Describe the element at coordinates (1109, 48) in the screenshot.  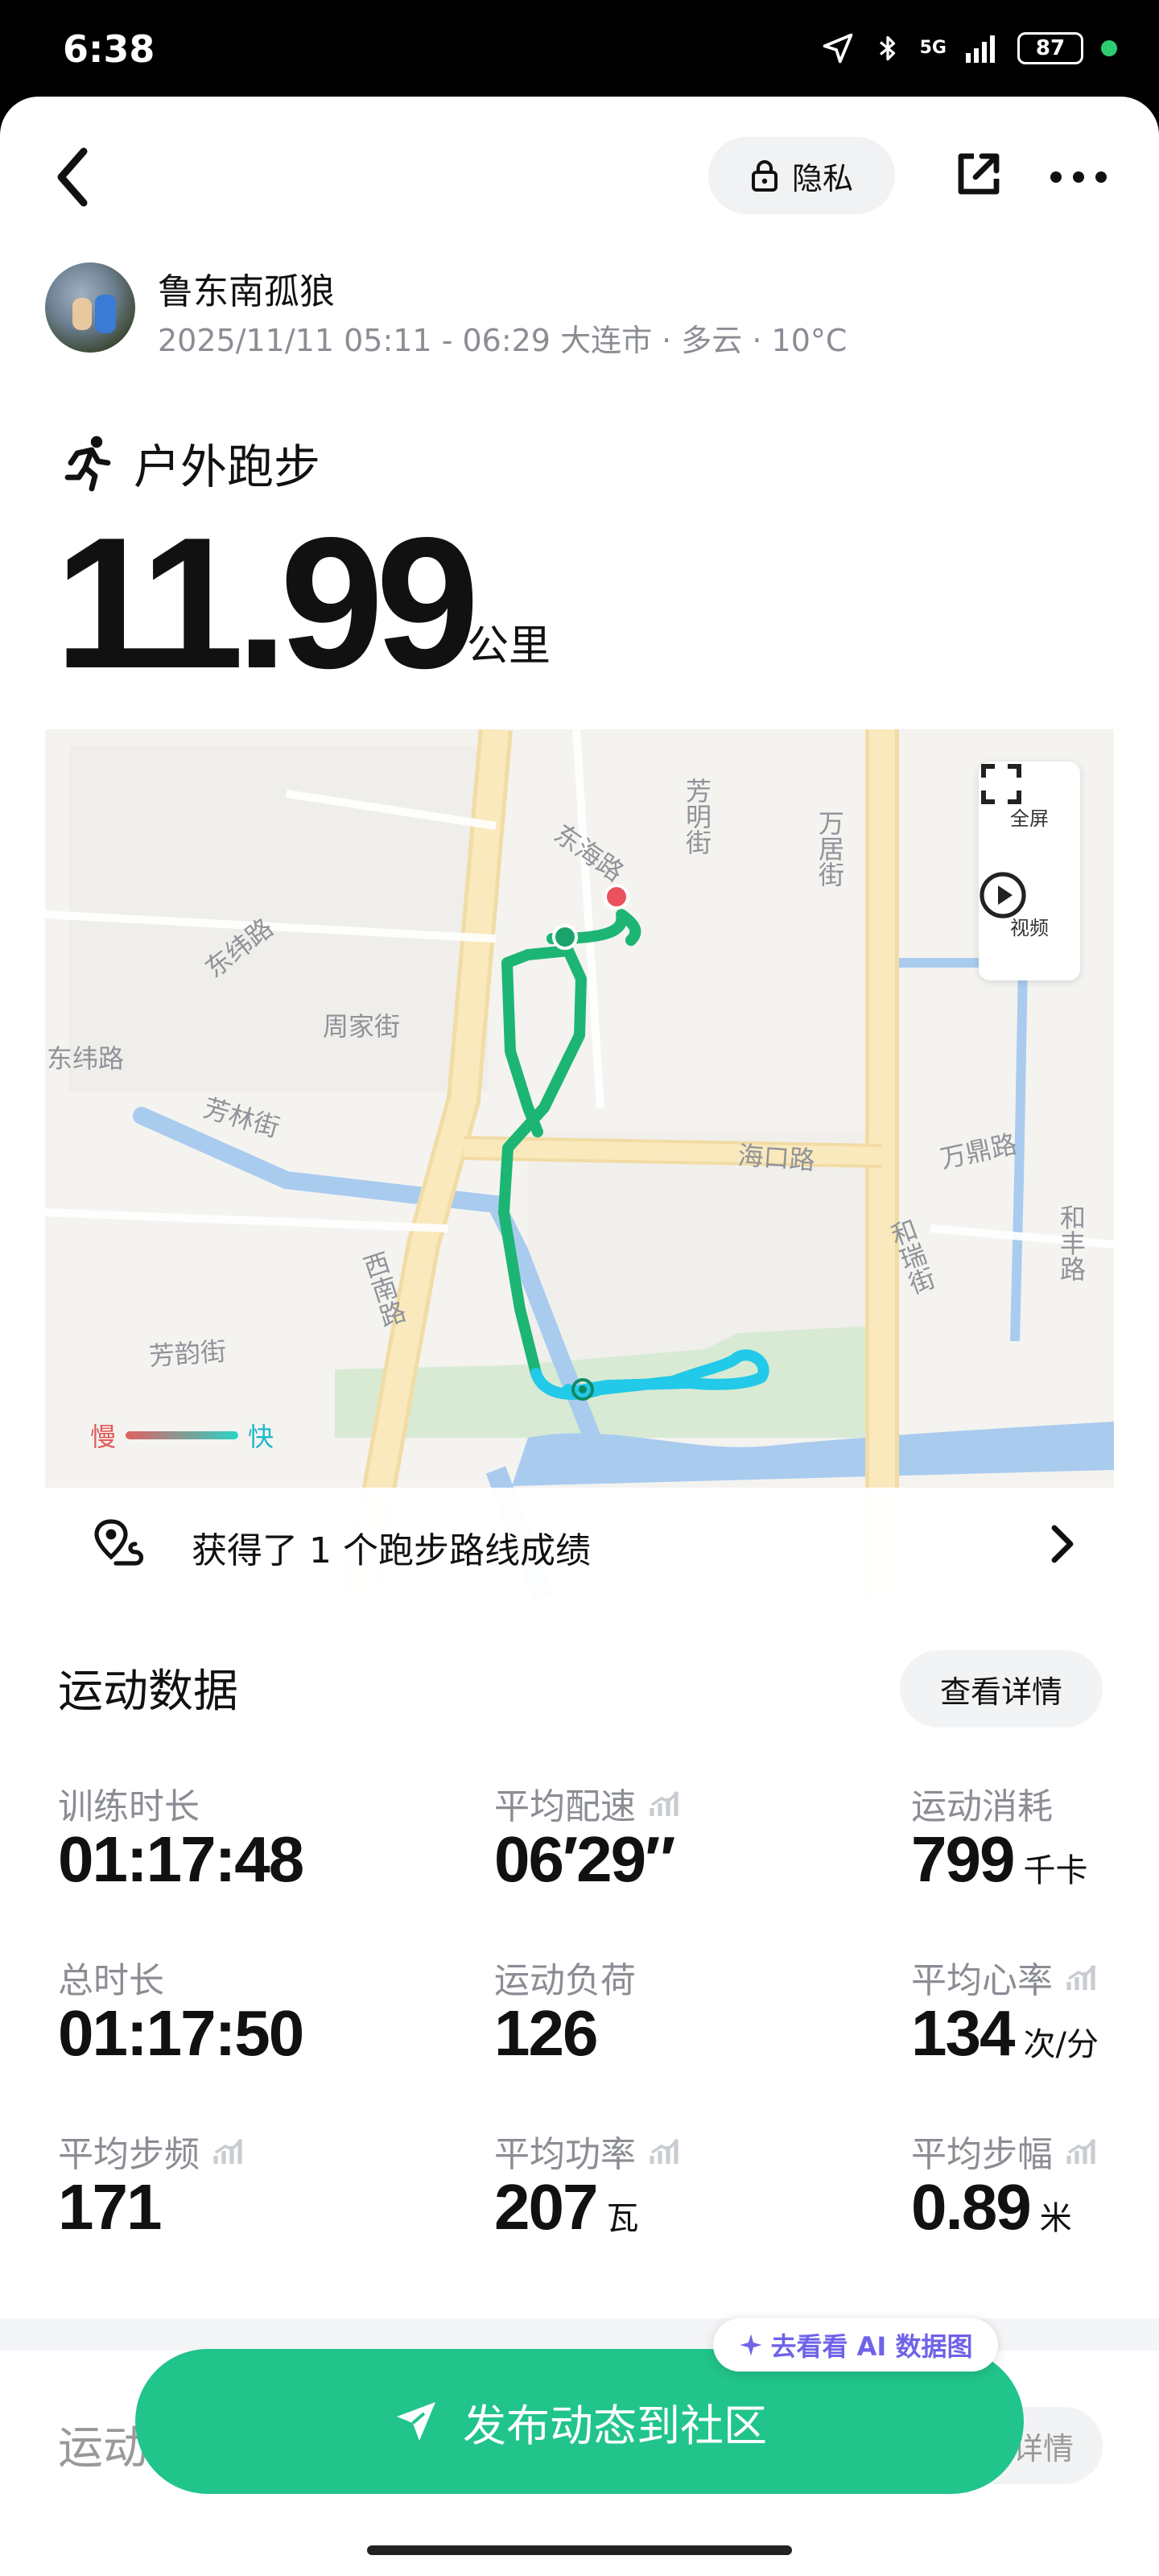
I see `privacy-indicator-dot` at that location.